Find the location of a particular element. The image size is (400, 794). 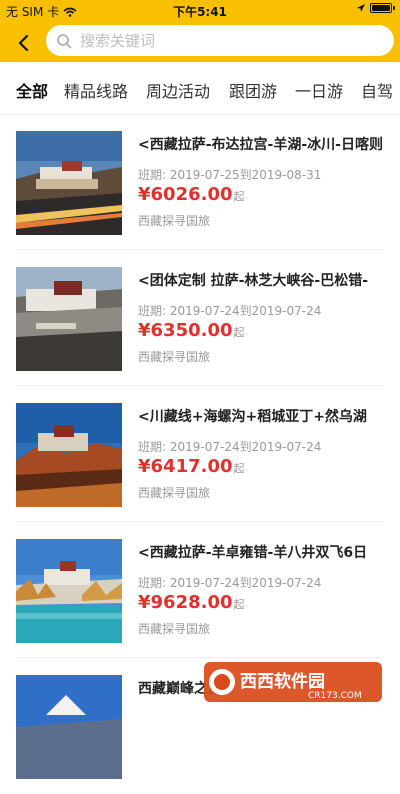

tab-all: 全部 is located at coordinates (32, 90).